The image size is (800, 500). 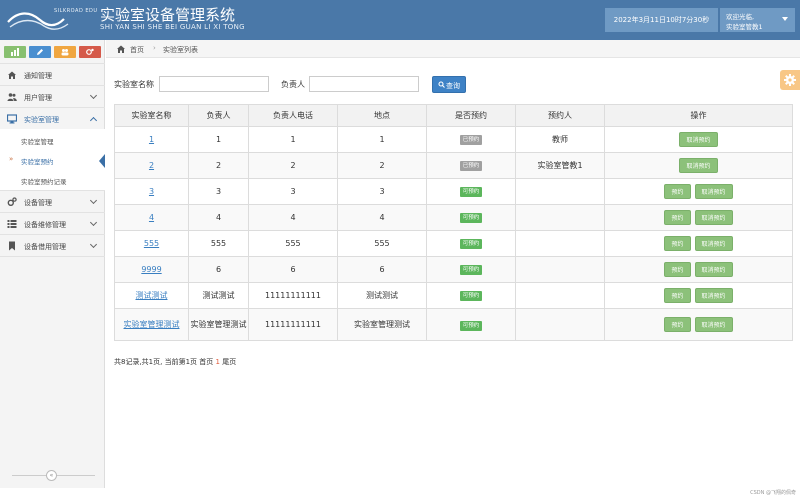 I want to click on lab-name-cell: 实验室管理测试, so click(x=151, y=324).